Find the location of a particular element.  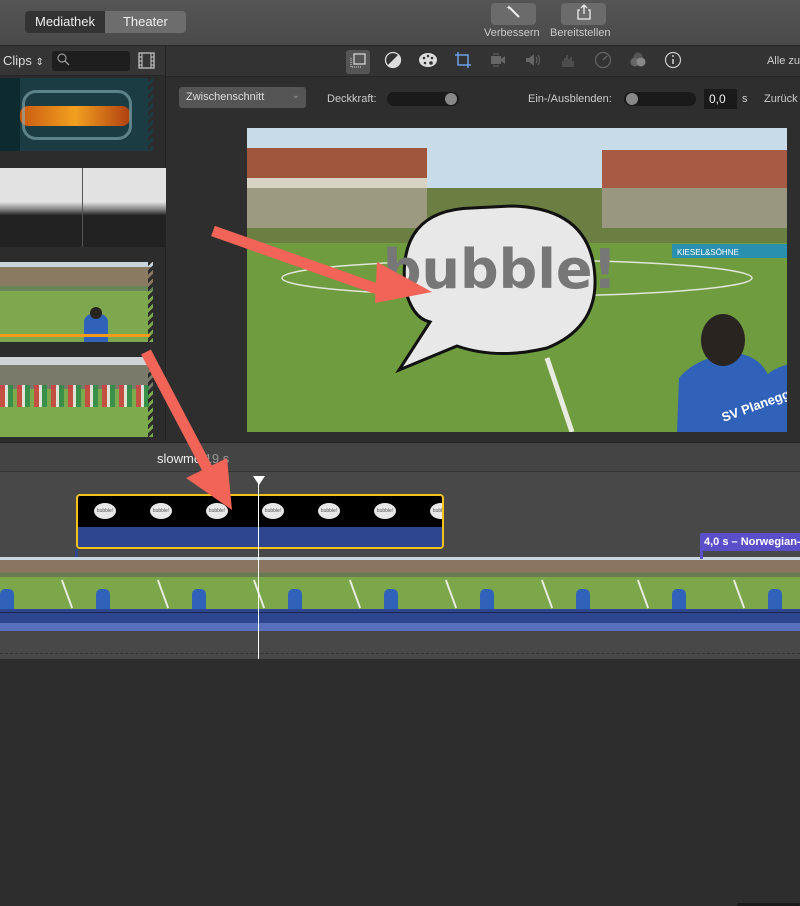

share-label: Bereitstellen is located at coordinates (580, 33).